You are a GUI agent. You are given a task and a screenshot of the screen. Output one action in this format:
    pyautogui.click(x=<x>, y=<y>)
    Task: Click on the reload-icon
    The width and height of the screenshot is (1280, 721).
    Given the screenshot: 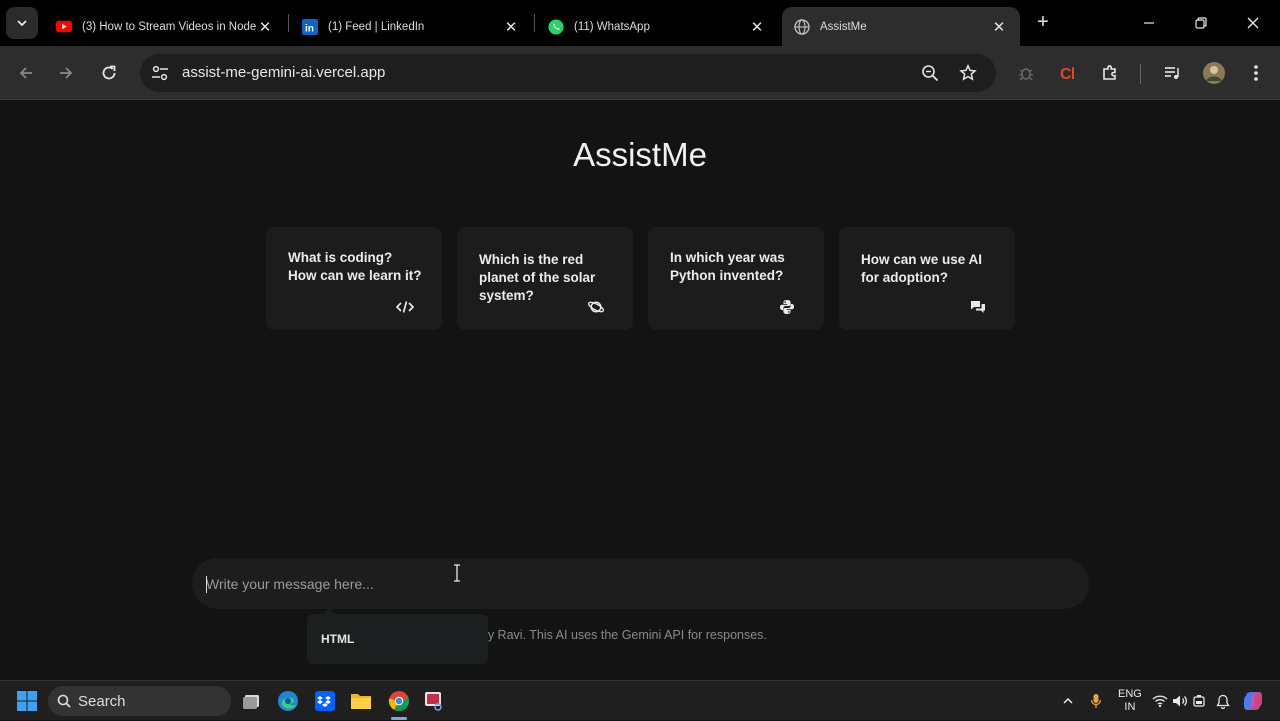 What is the action you would take?
    pyautogui.click(x=109, y=72)
    